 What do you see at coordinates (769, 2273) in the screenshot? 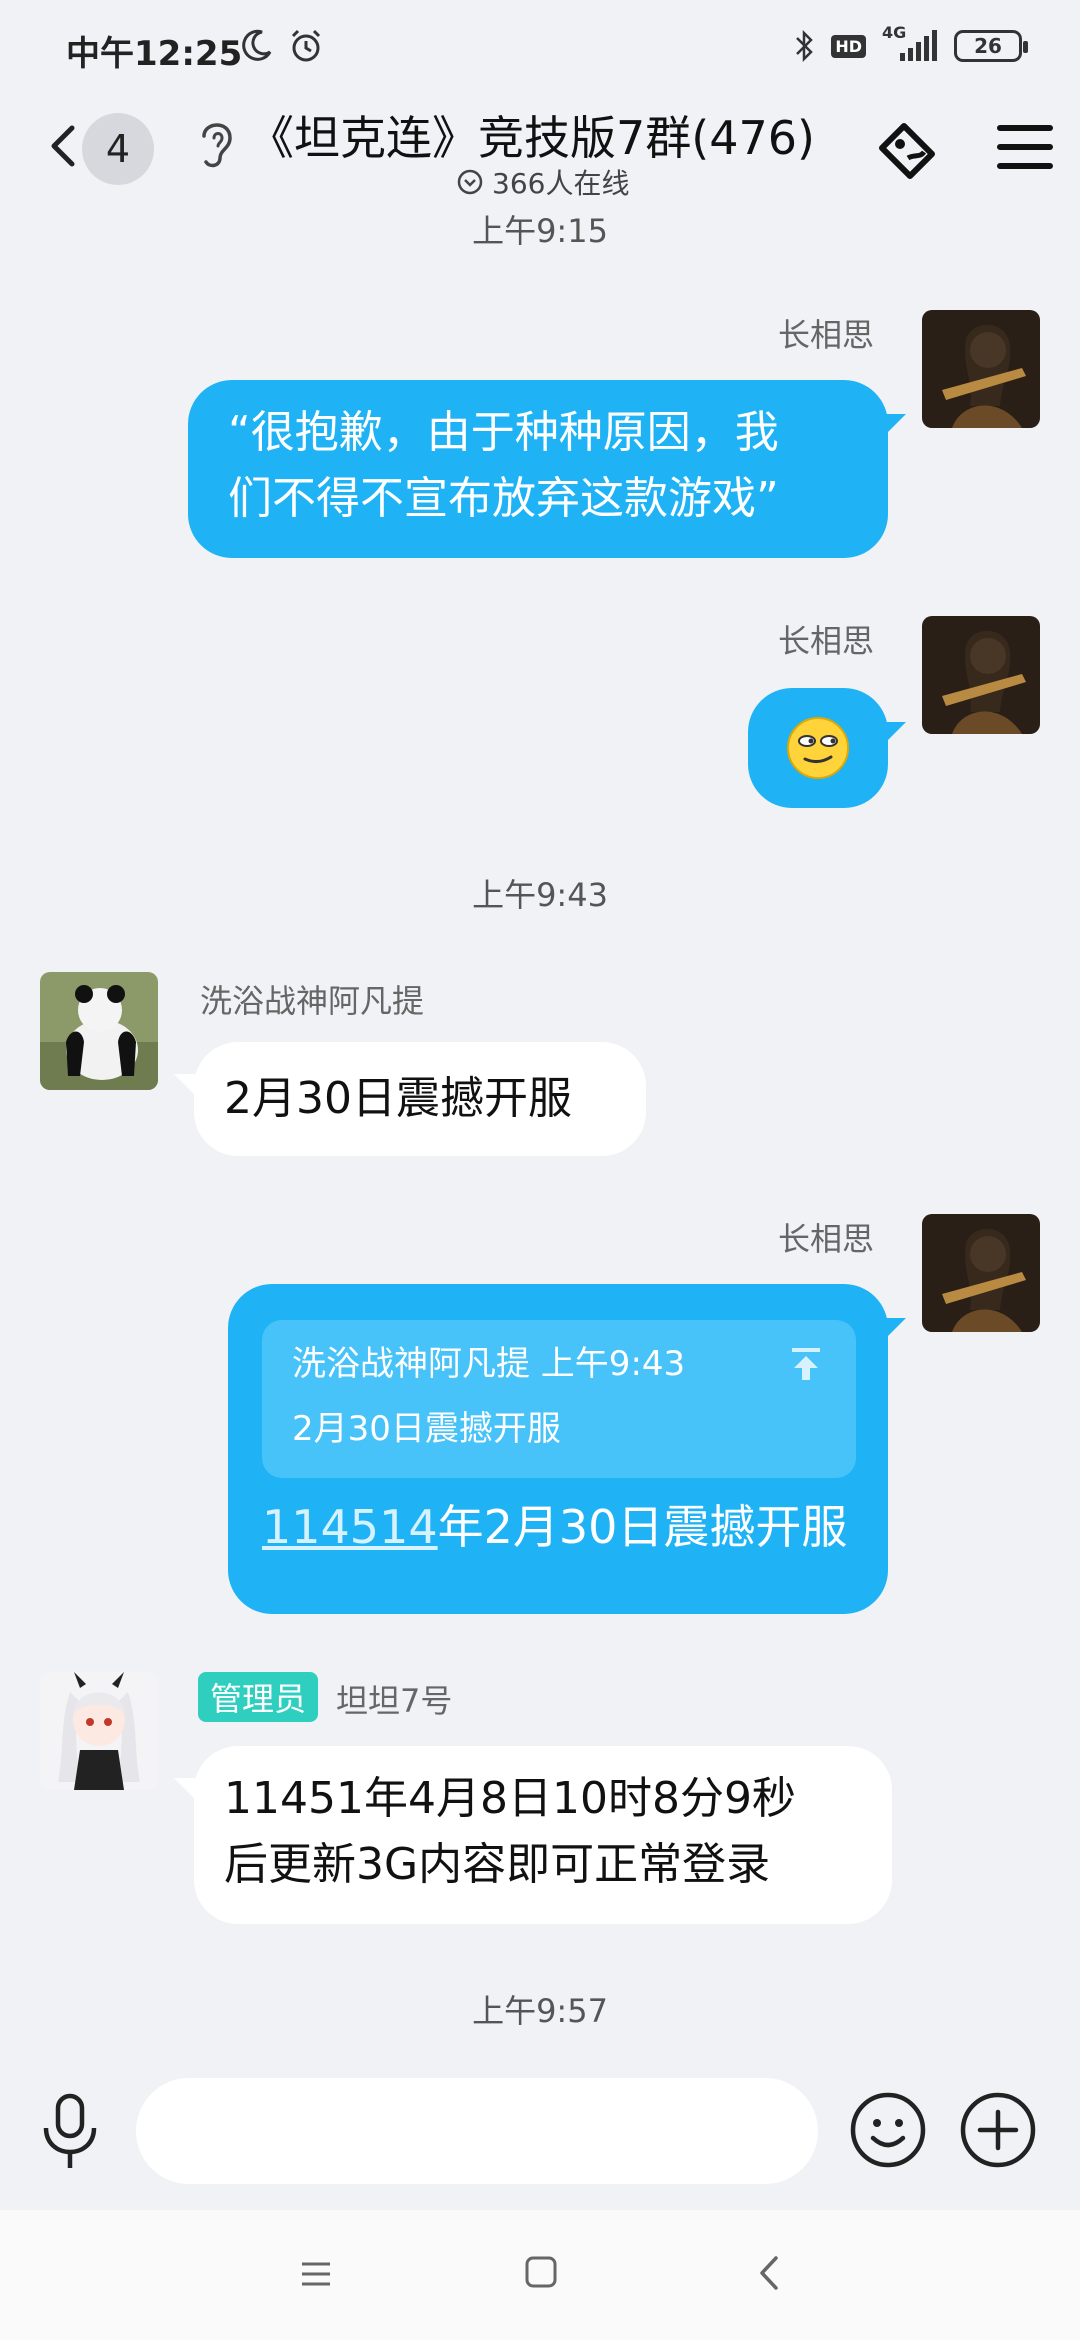
I see `back-icon` at bounding box center [769, 2273].